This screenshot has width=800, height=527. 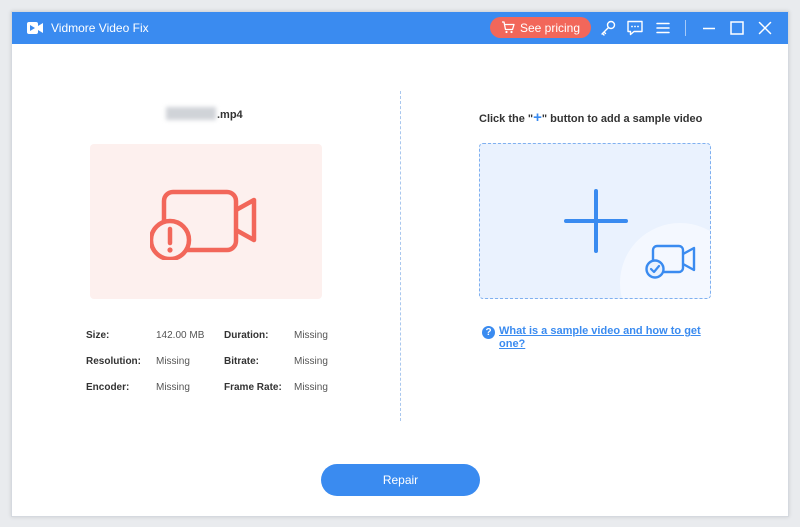 I want to click on video-check-icon, so click(x=670, y=261).